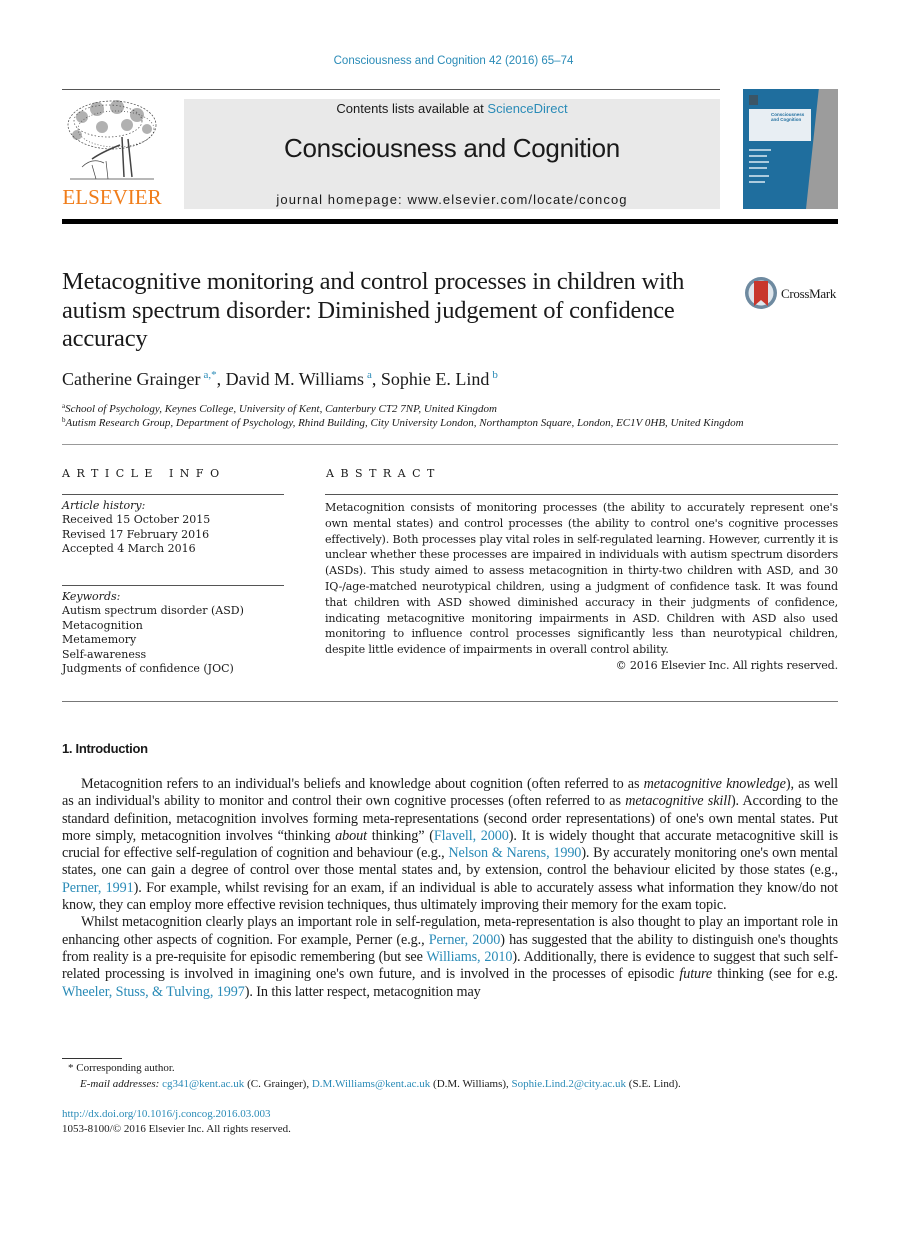  I want to click on author-affiliation-marker: b, so click(495, 375).